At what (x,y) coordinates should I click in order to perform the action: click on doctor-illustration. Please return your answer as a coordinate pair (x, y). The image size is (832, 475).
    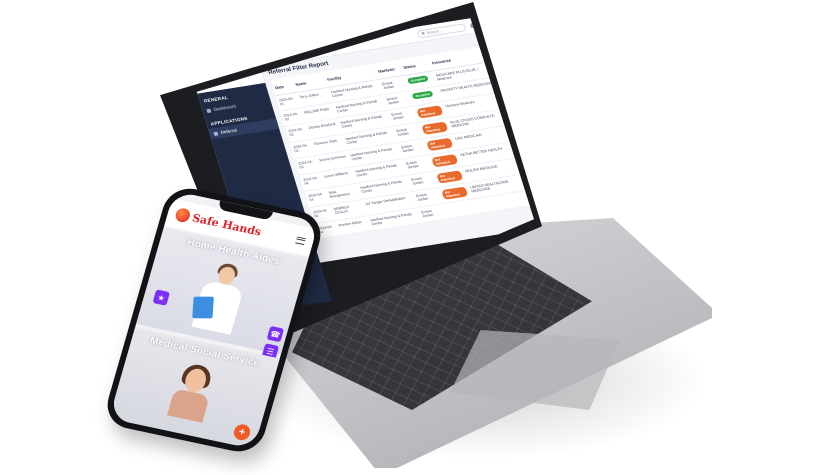
    Looking at the image, I should click on (221, 297).